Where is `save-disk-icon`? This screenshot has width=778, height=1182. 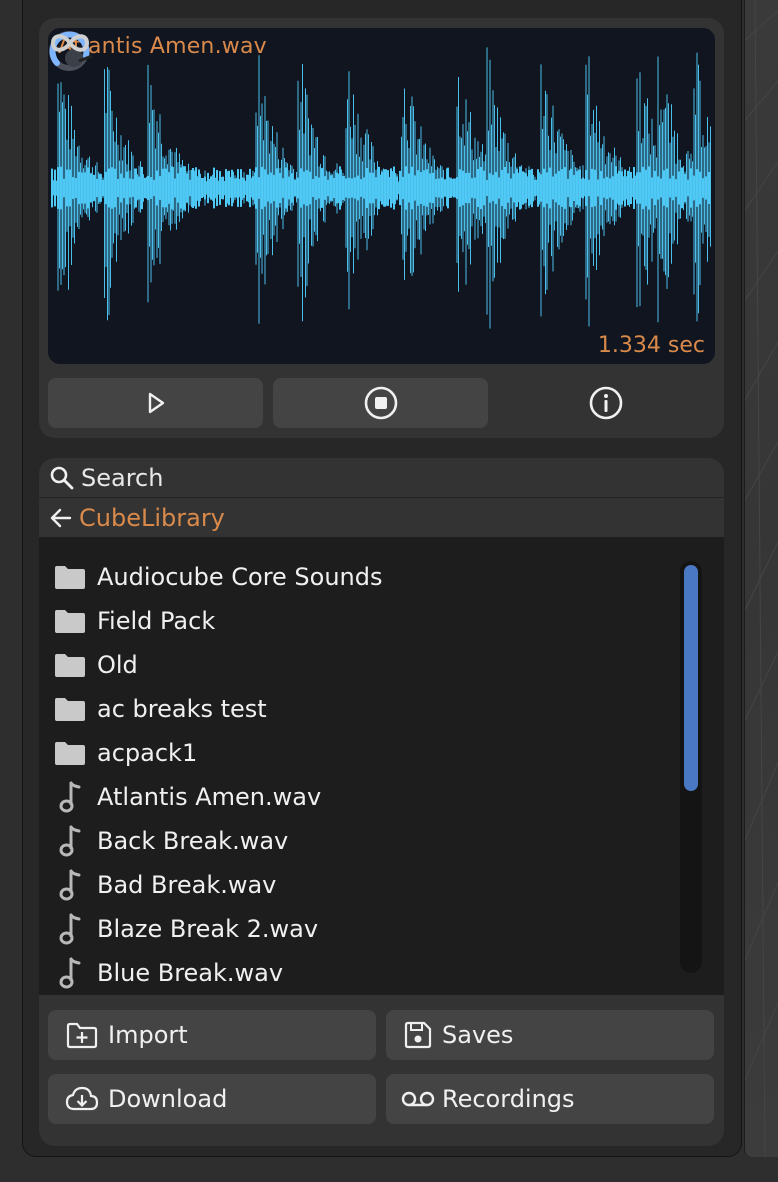
save-disk-icon is located at coordinates (418, 1035).